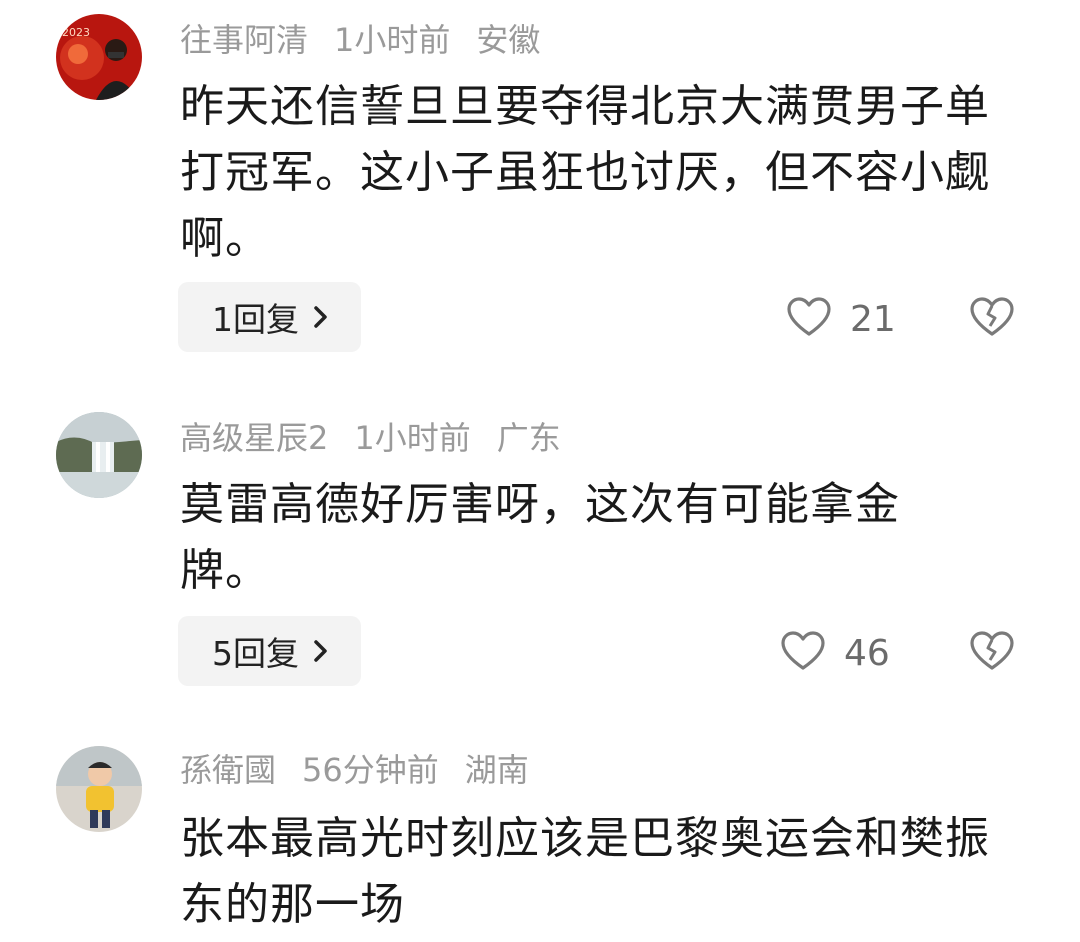 This screenshot has height=942, width=1080. I want to click on like-count: 21, so click(873, 319).